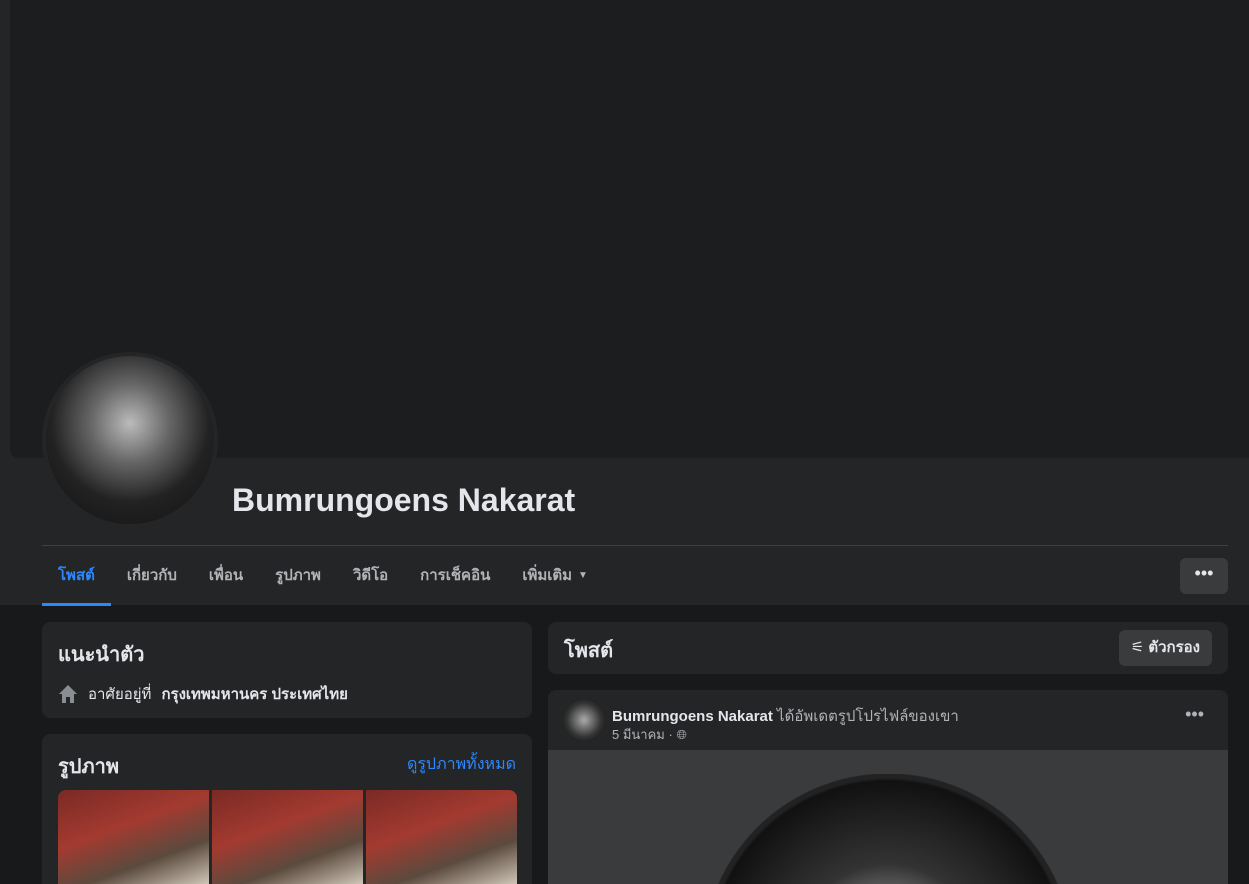 This screenshot has width=1249, height=884. Describe the element at coordinates (298, 576) in the screenshot. I see `tab-photos: รูปภาพ` at that location.